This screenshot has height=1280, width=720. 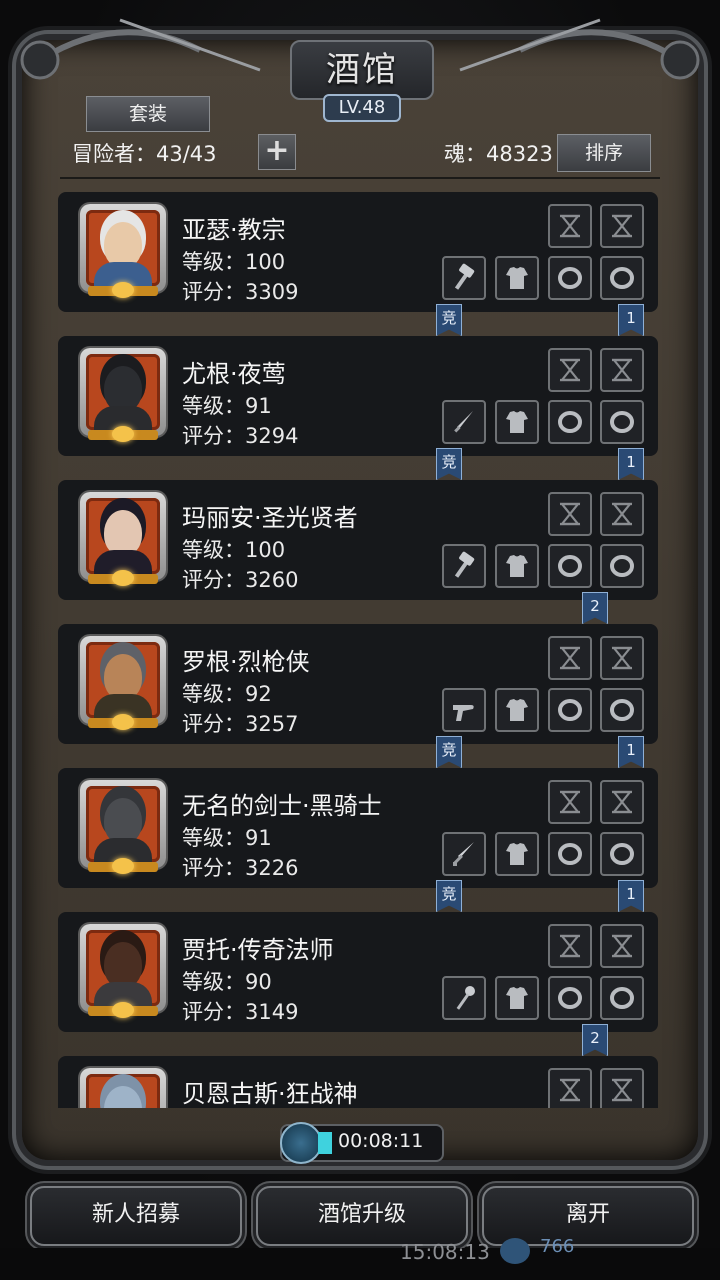 I want to click on hero-card: 亚瑟·教宗 等级：100 评分：3309, so click(x=358, y=252).